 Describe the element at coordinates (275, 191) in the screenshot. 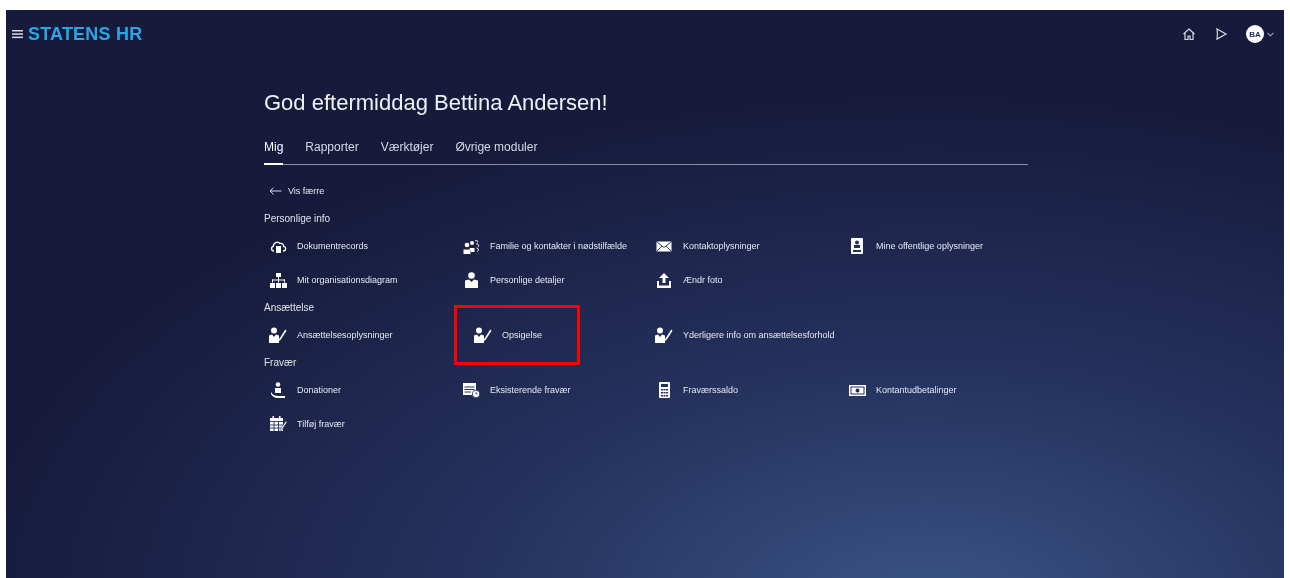

I see `arrow-left-icon` at that location.